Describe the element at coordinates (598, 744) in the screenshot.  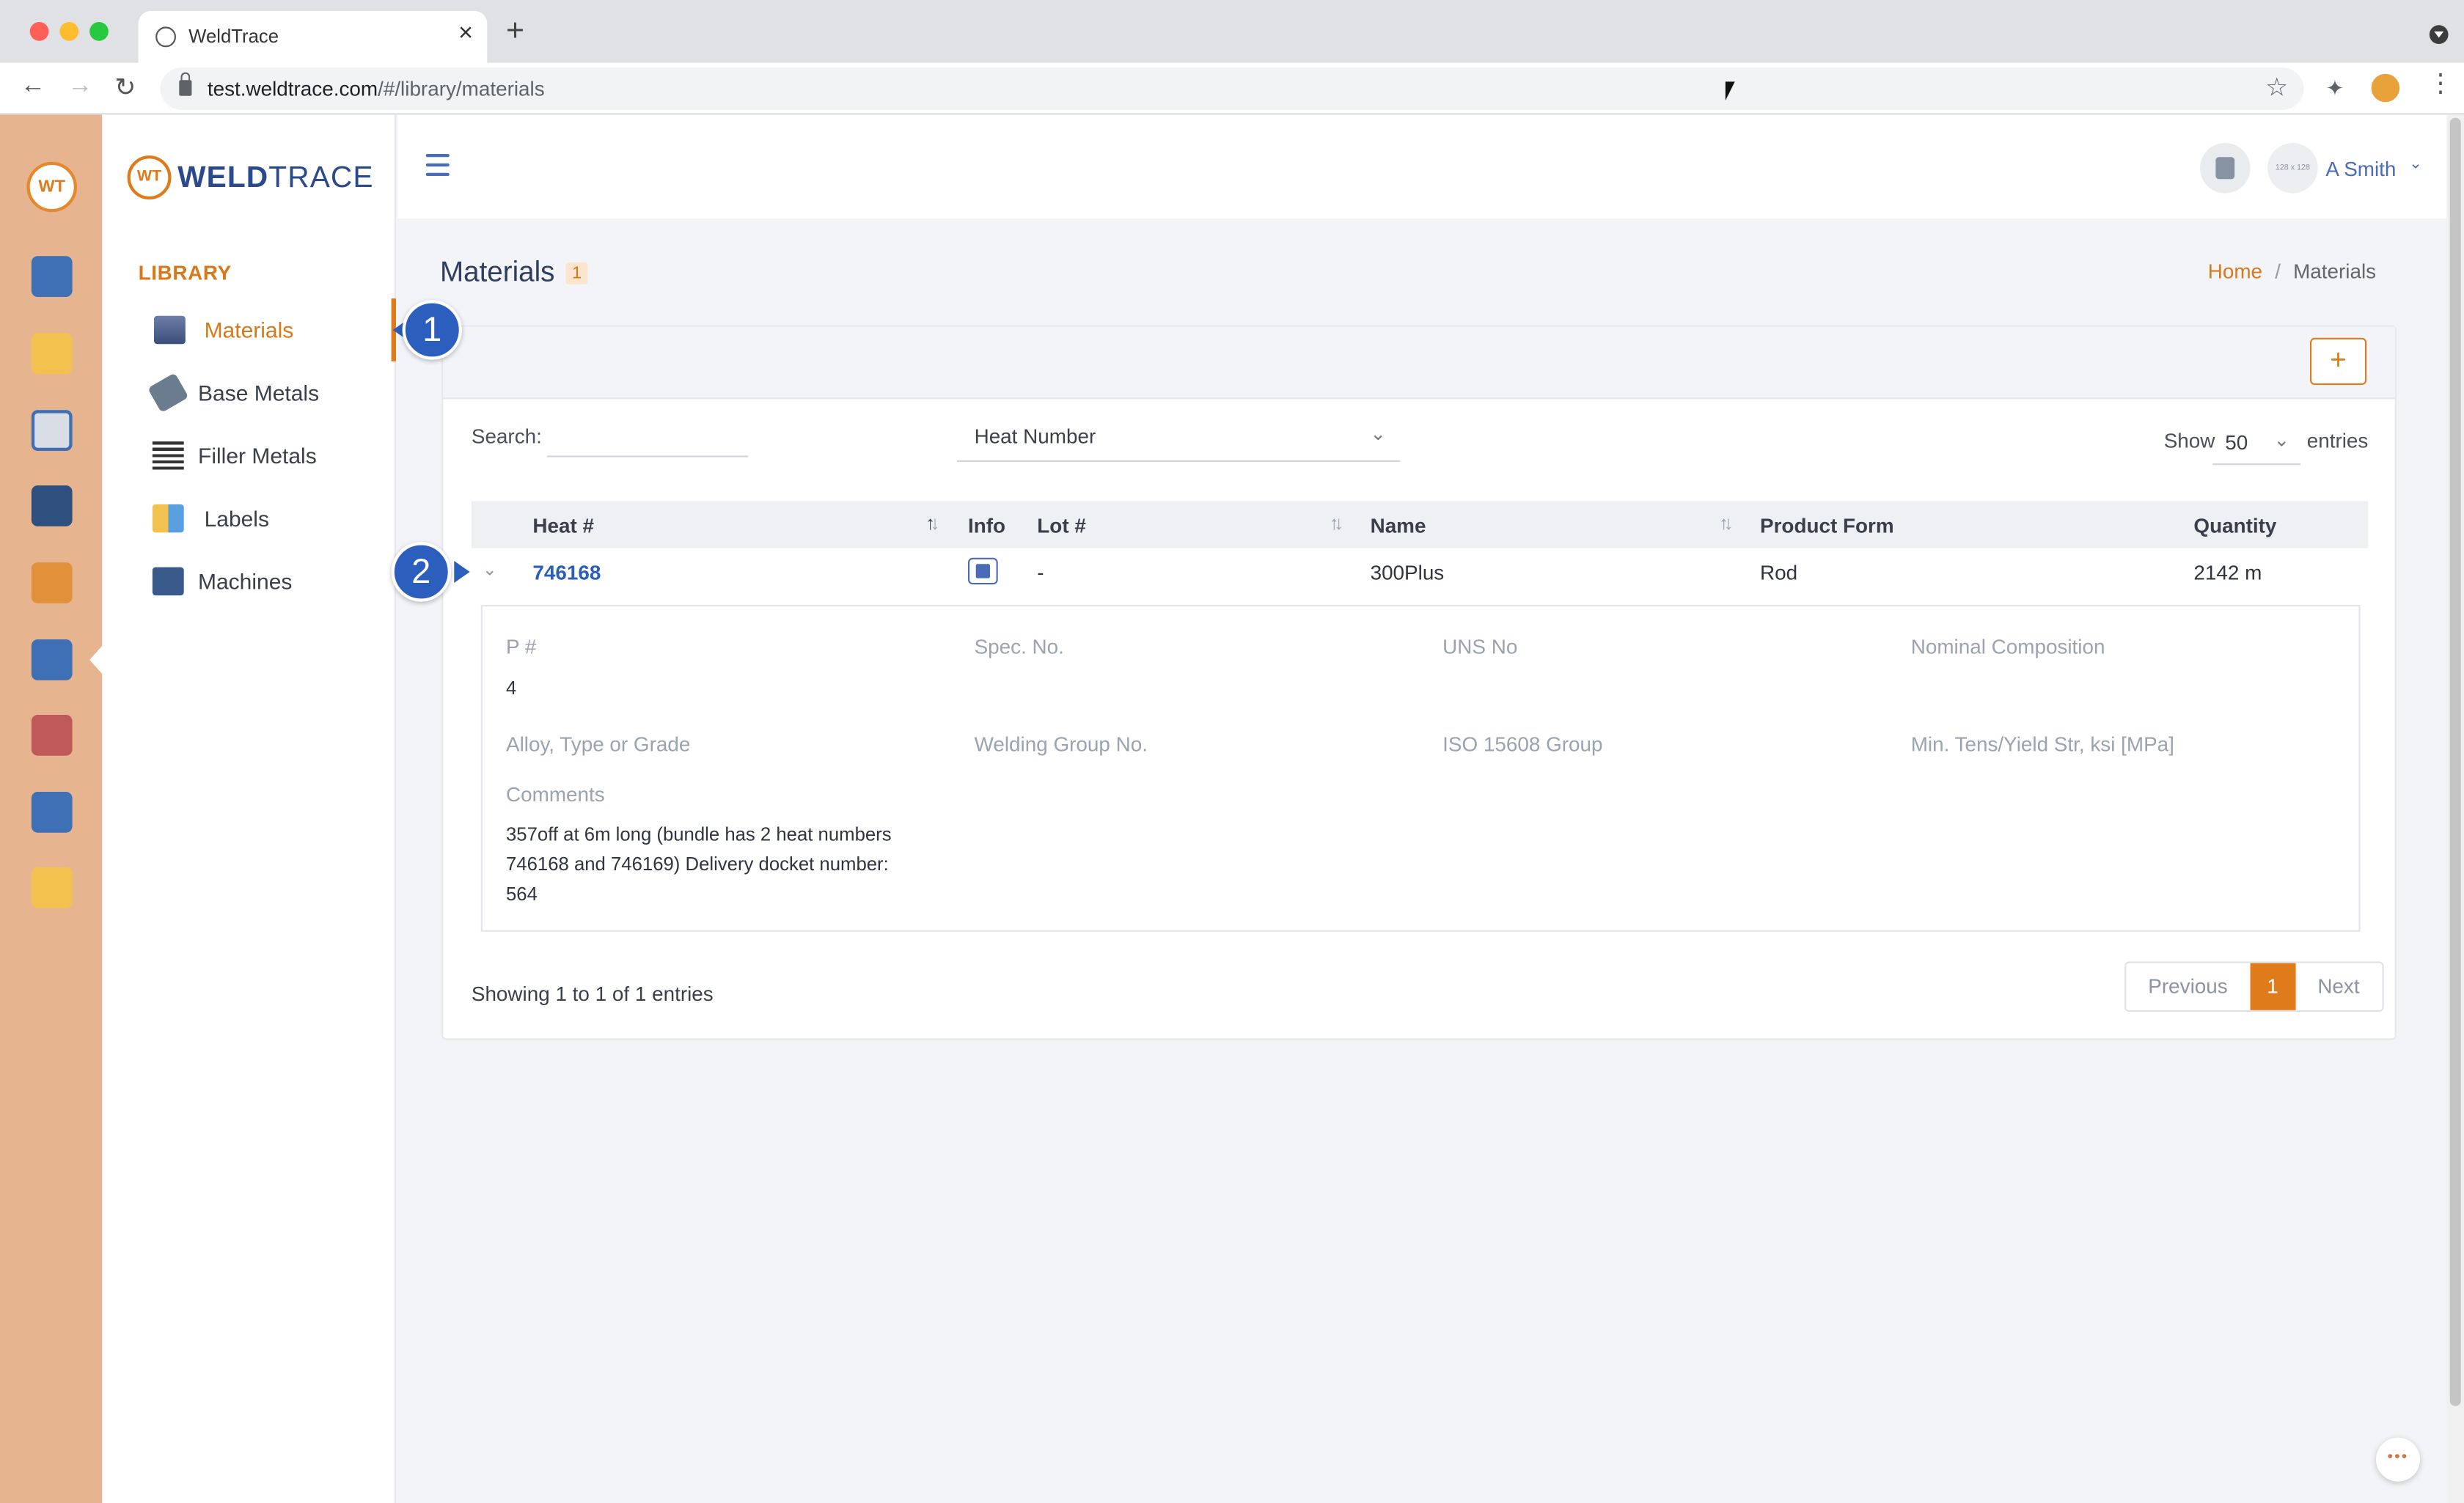
I see `alloy-label: Alloy, Type or Grade` at that location.